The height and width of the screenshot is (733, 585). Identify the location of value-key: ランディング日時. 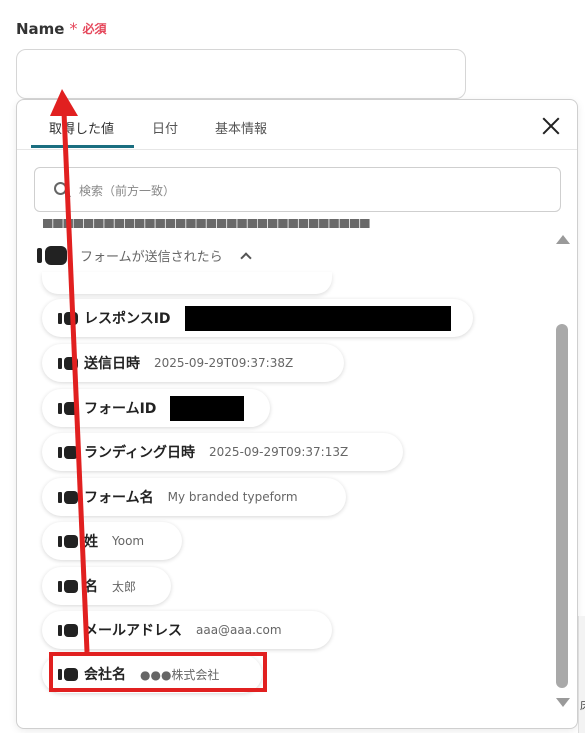
(140, 453).